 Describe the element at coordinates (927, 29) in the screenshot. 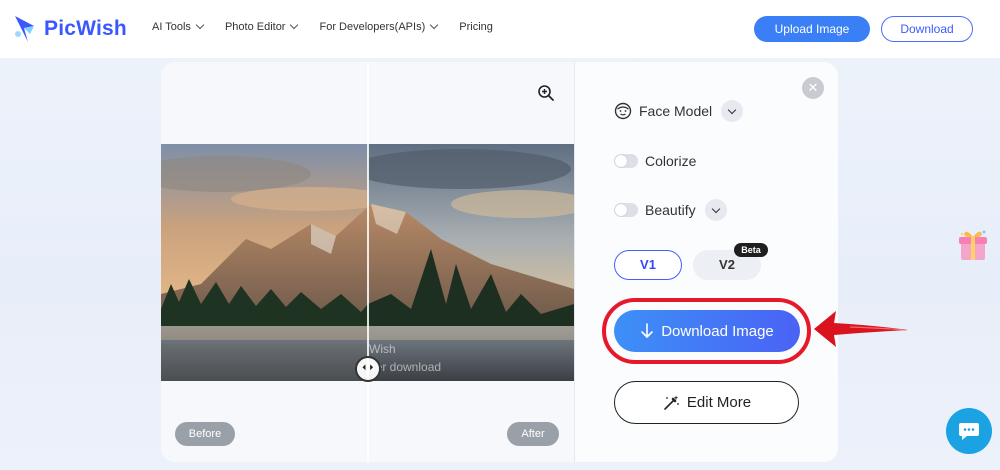

I see `download-button: Download` at that location.